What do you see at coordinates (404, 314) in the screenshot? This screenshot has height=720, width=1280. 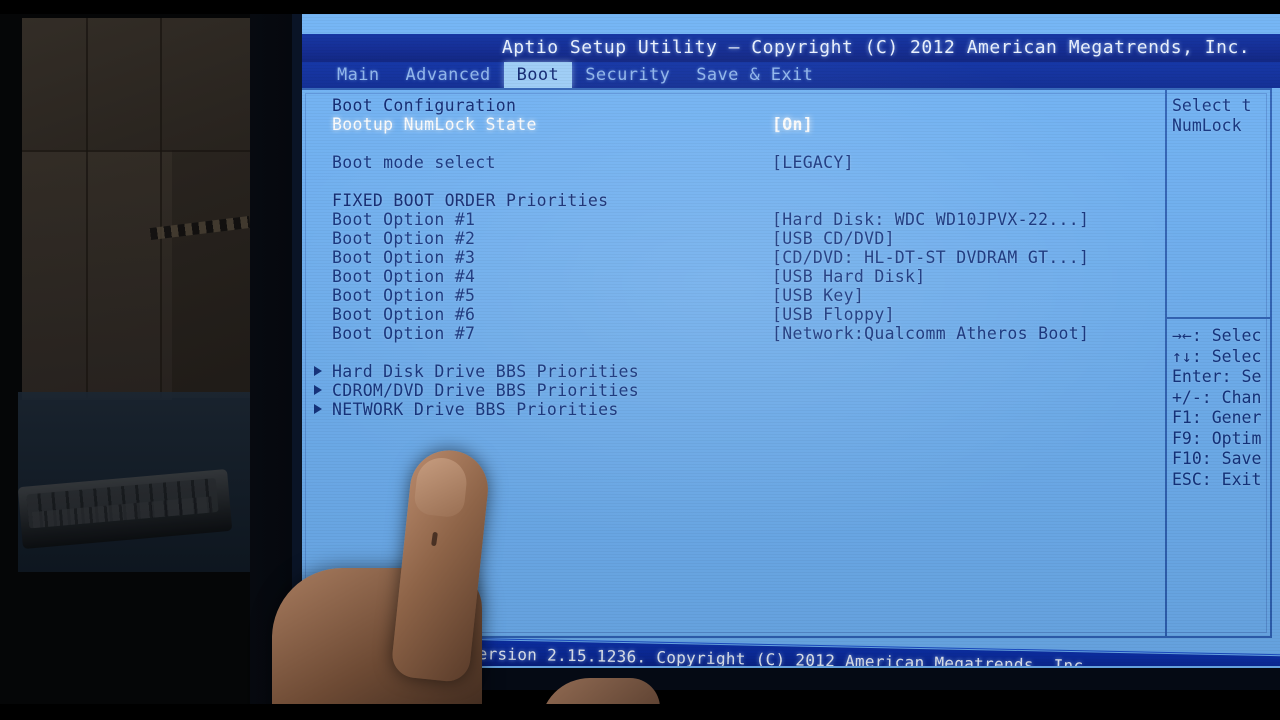 I see `boot-option-label-6: Boot Option #6` at bounding box center [404, 314].